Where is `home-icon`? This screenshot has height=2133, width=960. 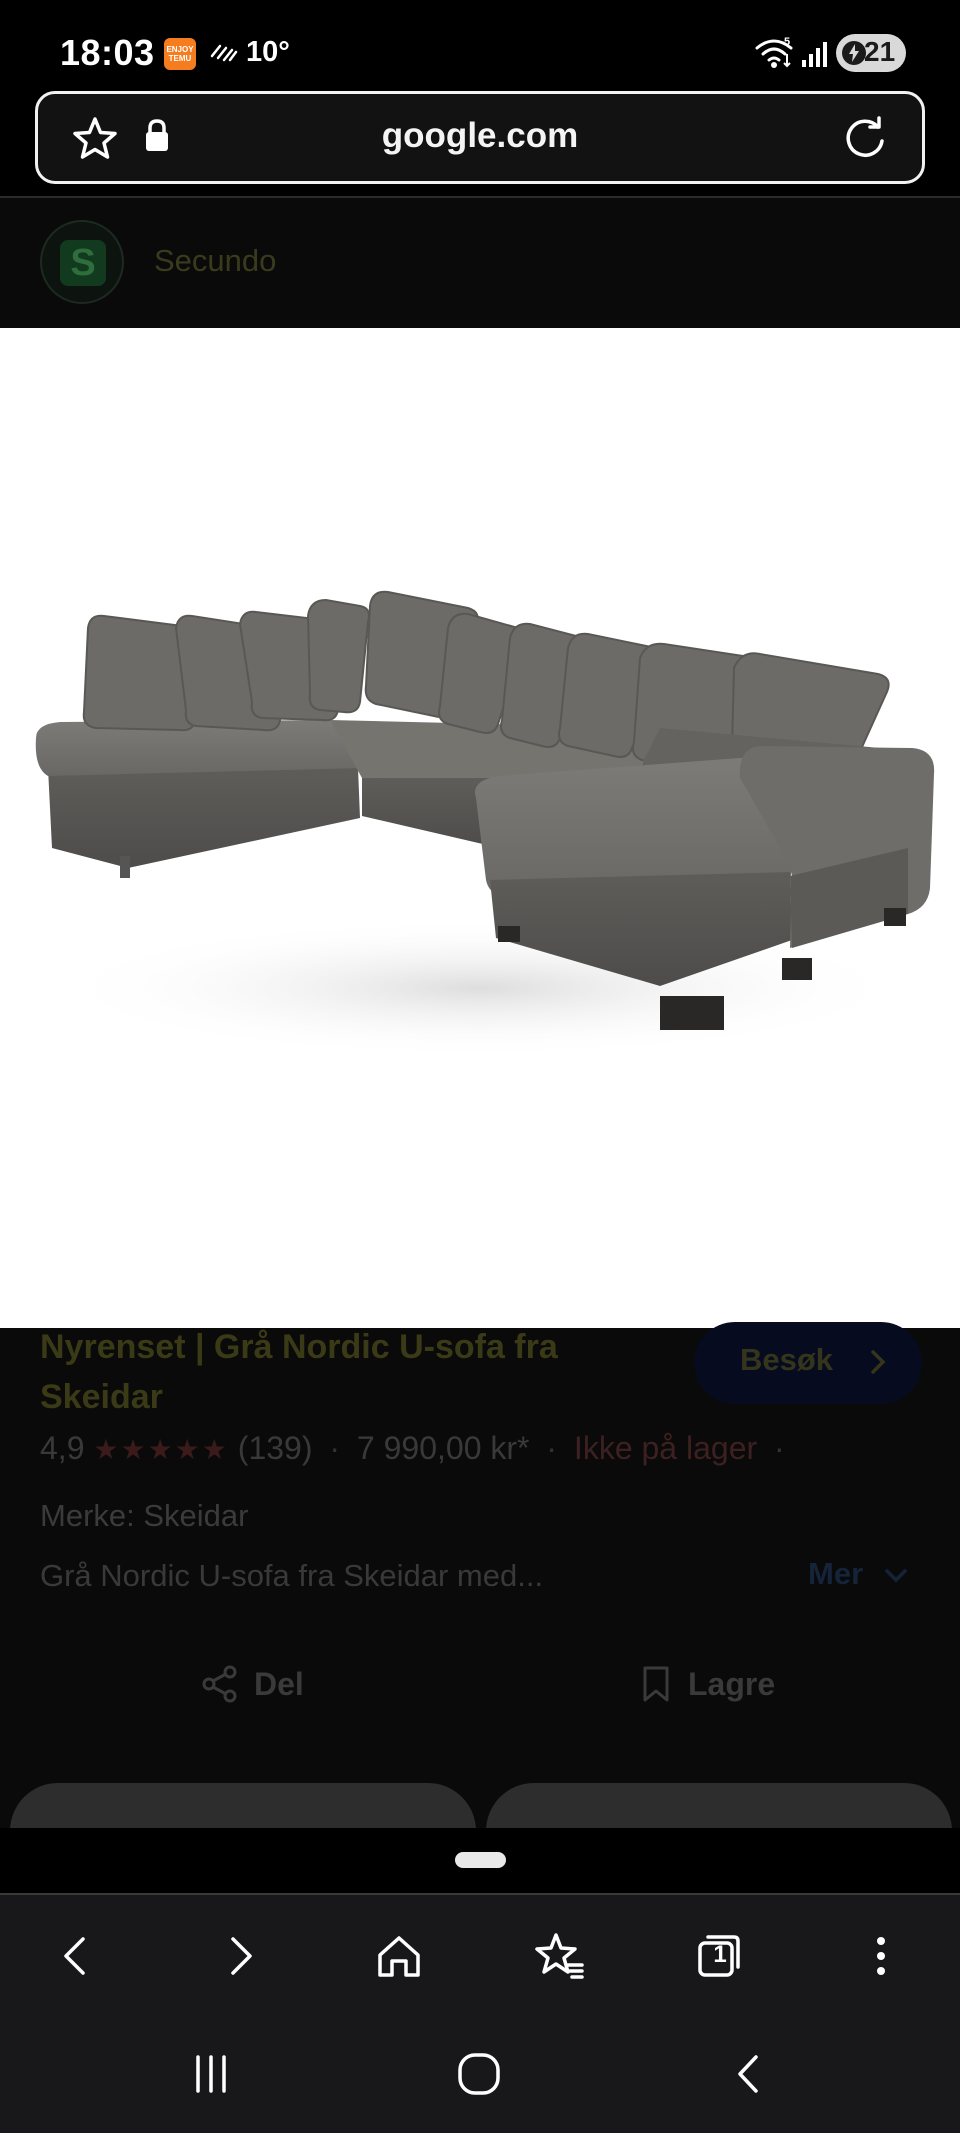 home-icon is located at coordinates (399, 1956).